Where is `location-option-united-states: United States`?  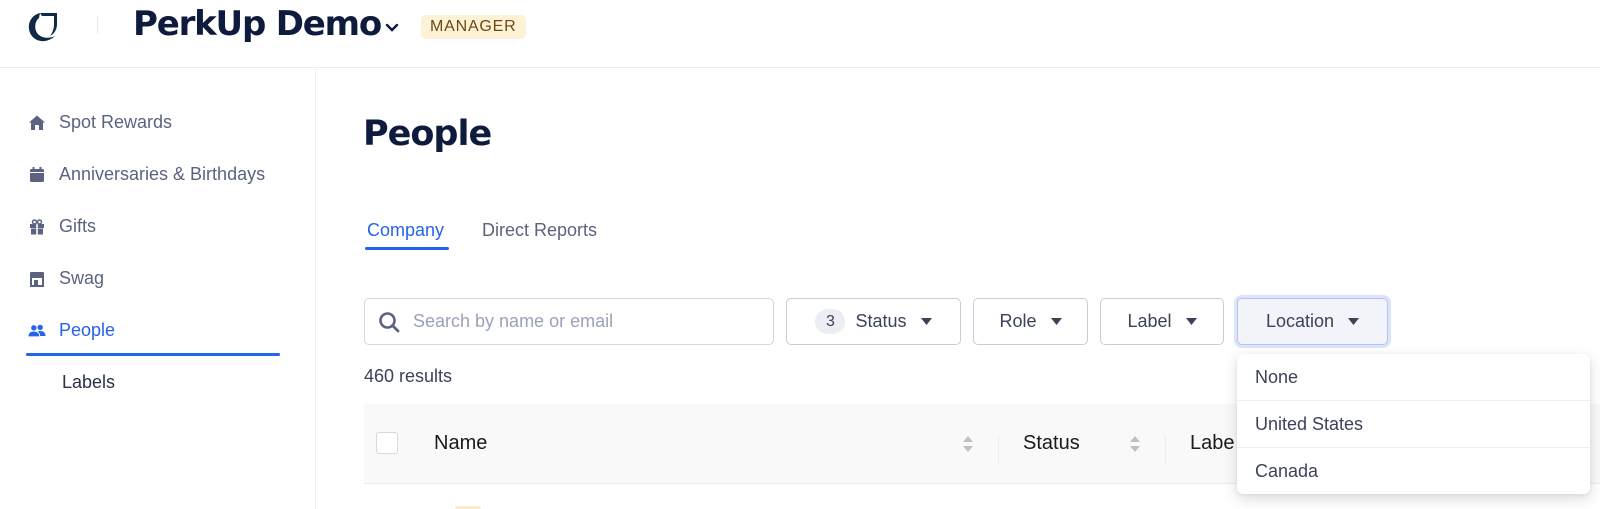 location-option-united-states: United States is located at coordinates (1413, 423).